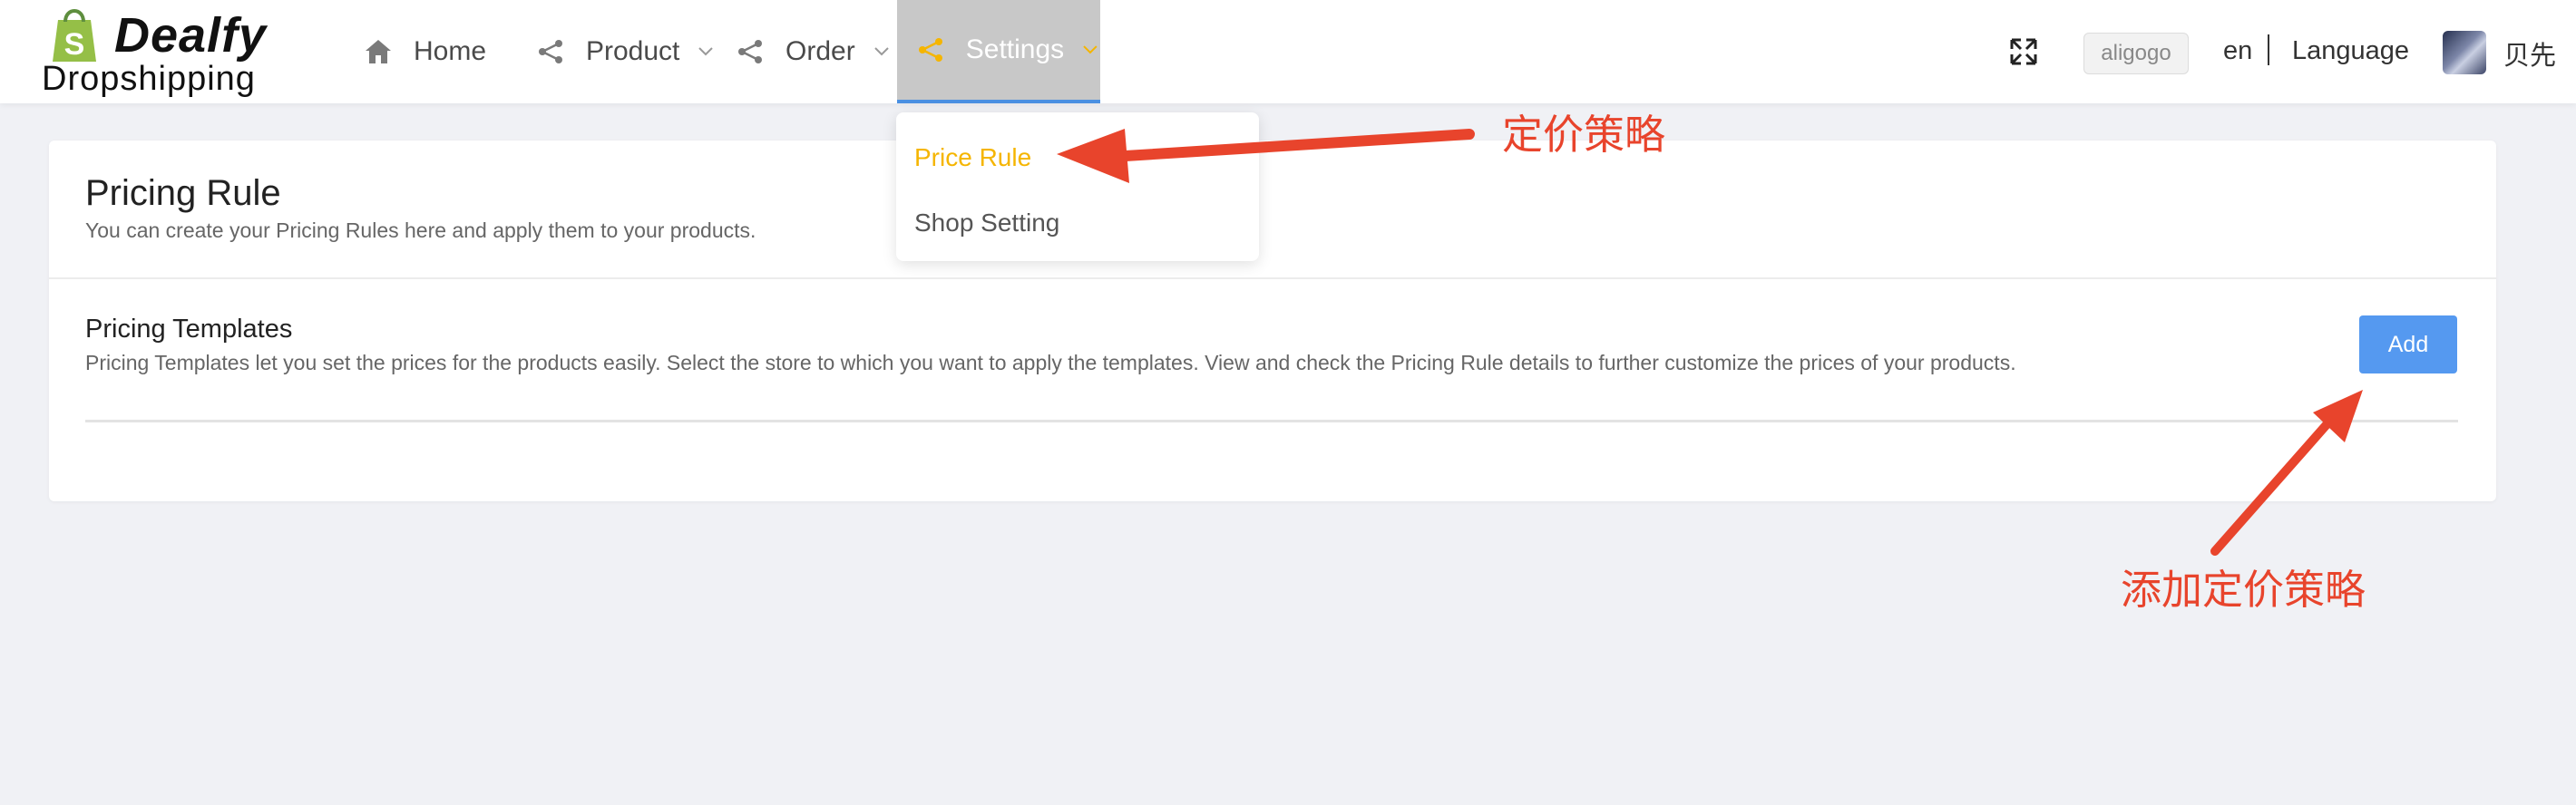 This screenshot has height=805, width=2576. Describe the element at coordinates (183, 193) in the screenshot. I see `page-title: Pricing Rule` at that location.